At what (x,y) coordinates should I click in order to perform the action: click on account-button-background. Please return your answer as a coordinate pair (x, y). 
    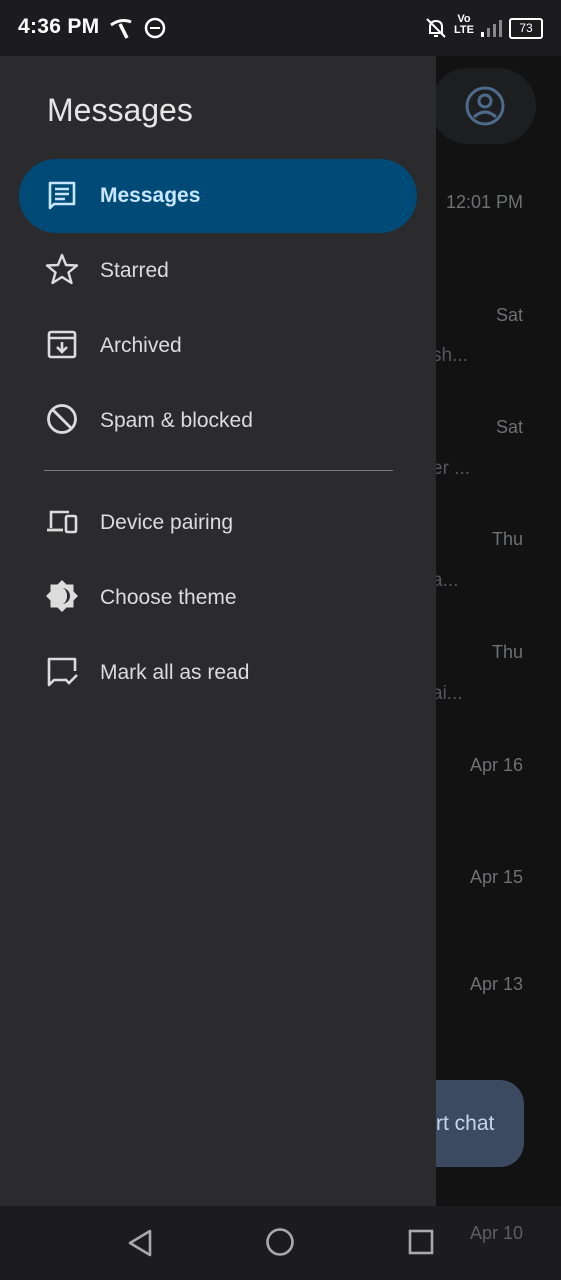
    Looking at the image, I should click on (483, 106).